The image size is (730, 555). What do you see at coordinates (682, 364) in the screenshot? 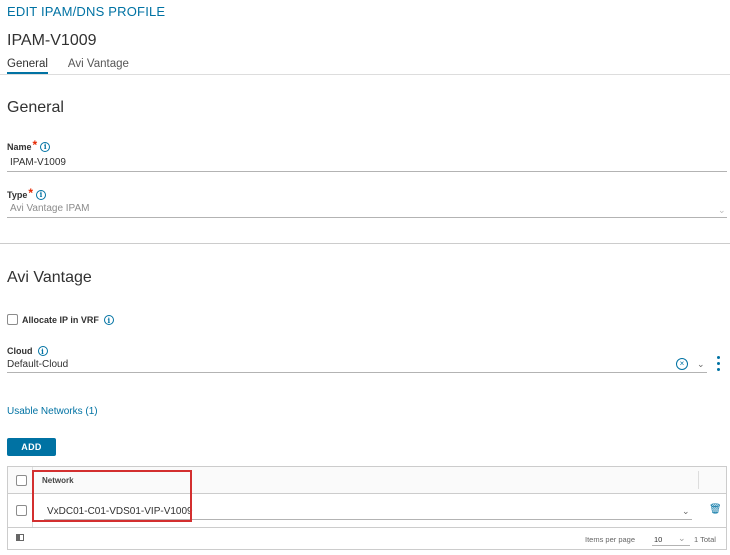
I see `clear-circle-icon: ×` at bounding box center [682, 364].